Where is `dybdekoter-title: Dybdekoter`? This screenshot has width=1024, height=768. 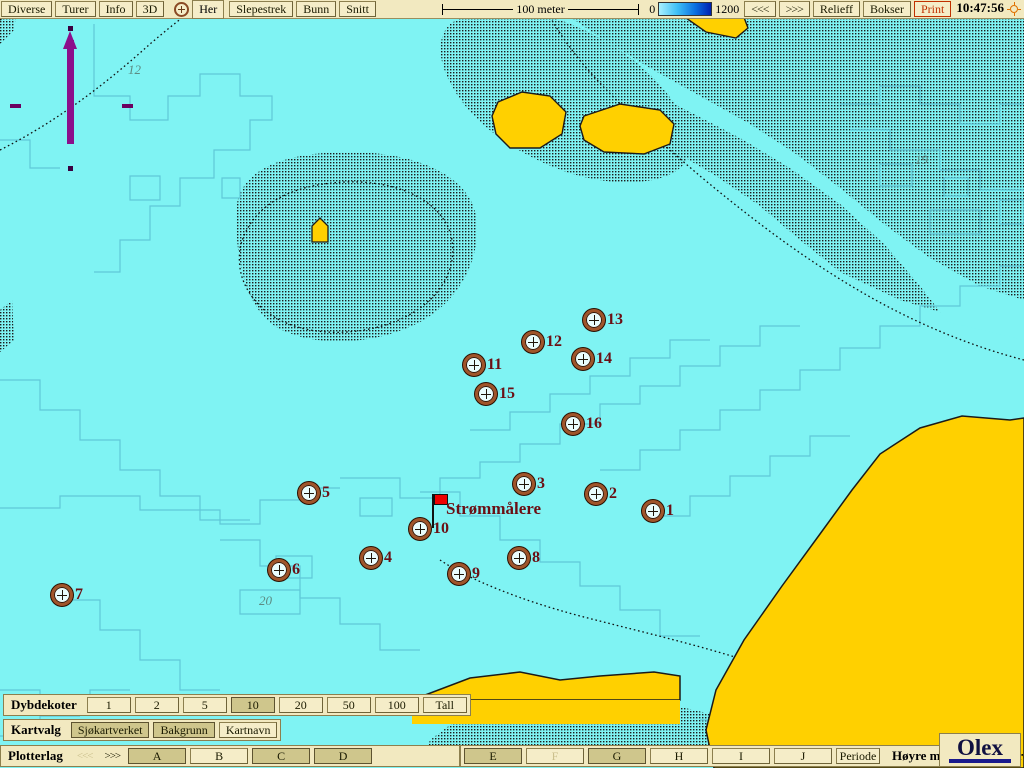 dybdekoter-title: Dybdekoter is located at coordinates (44, 704).